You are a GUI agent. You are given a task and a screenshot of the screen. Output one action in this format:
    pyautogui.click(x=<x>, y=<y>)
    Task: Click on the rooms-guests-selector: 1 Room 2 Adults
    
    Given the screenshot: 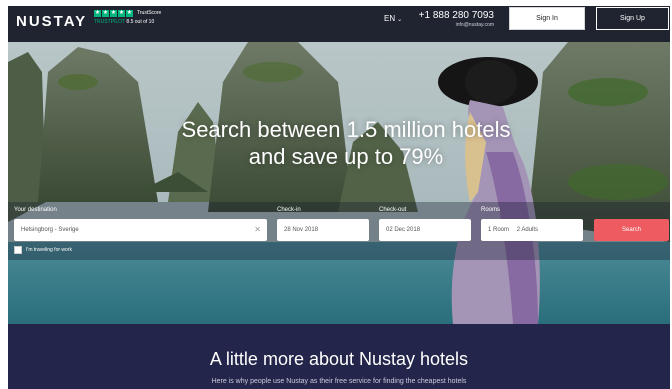 What is the action you would take?
    pyautogui.click(x=532, y=230)
    